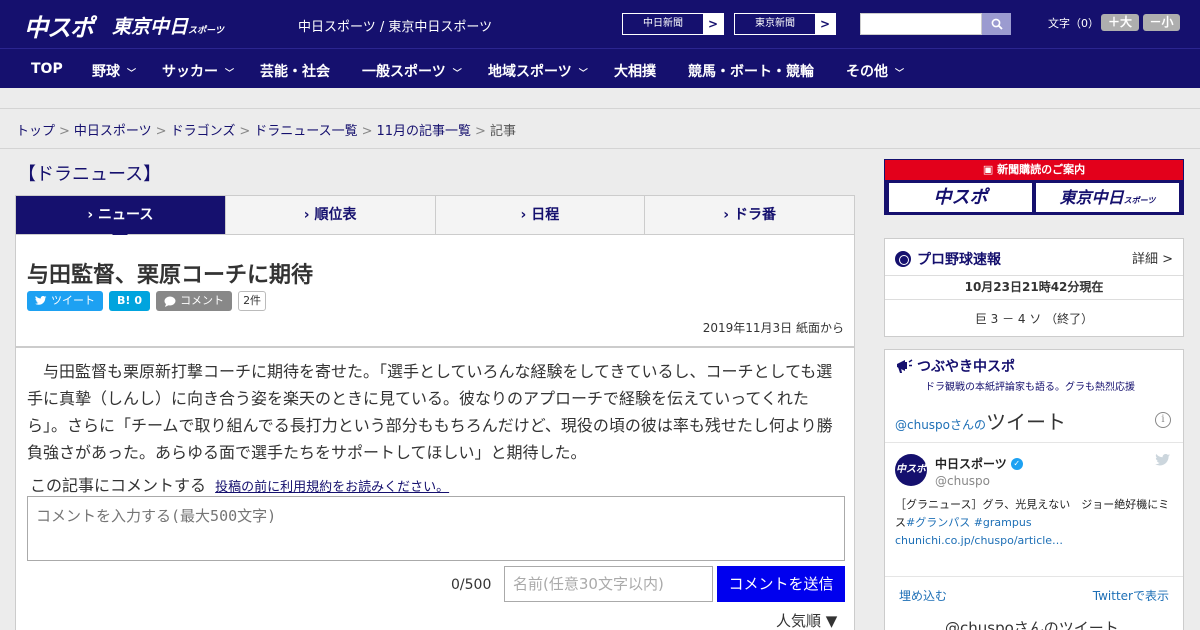  I want to click on nav-label: 大相撲, so click(635, 72).